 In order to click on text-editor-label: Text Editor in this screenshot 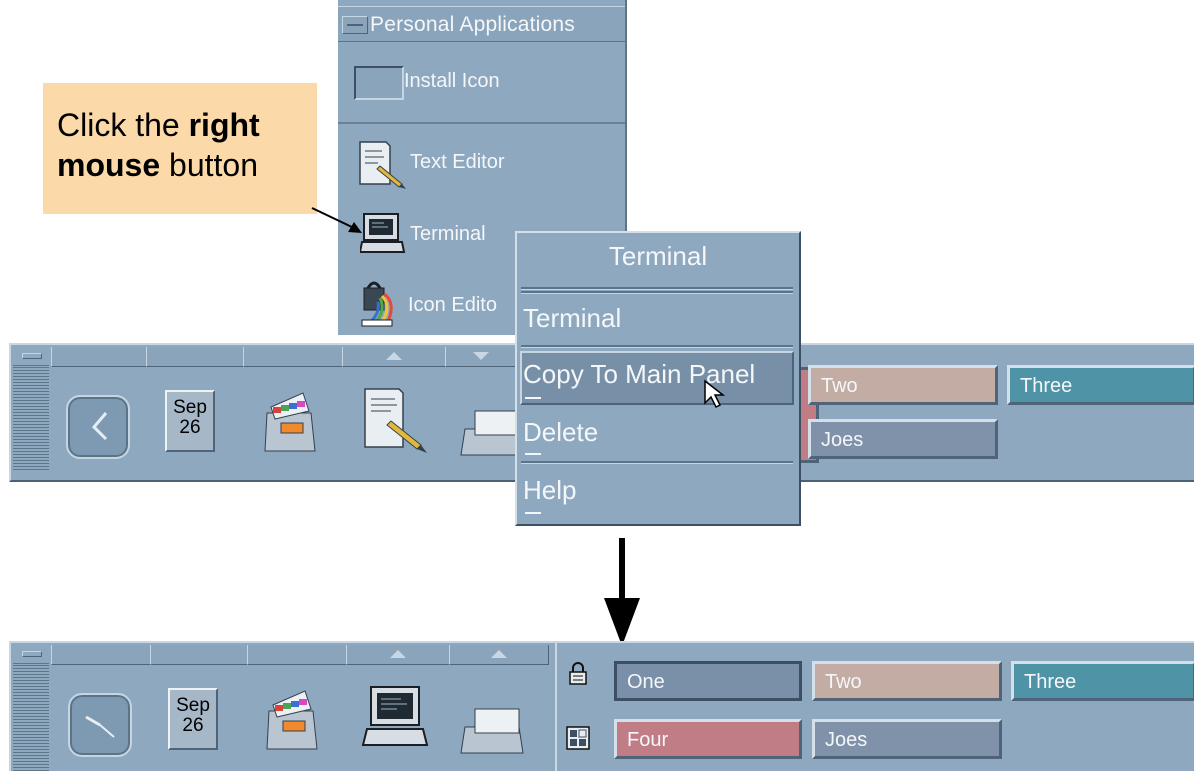, I will do `click(457, 162)`.